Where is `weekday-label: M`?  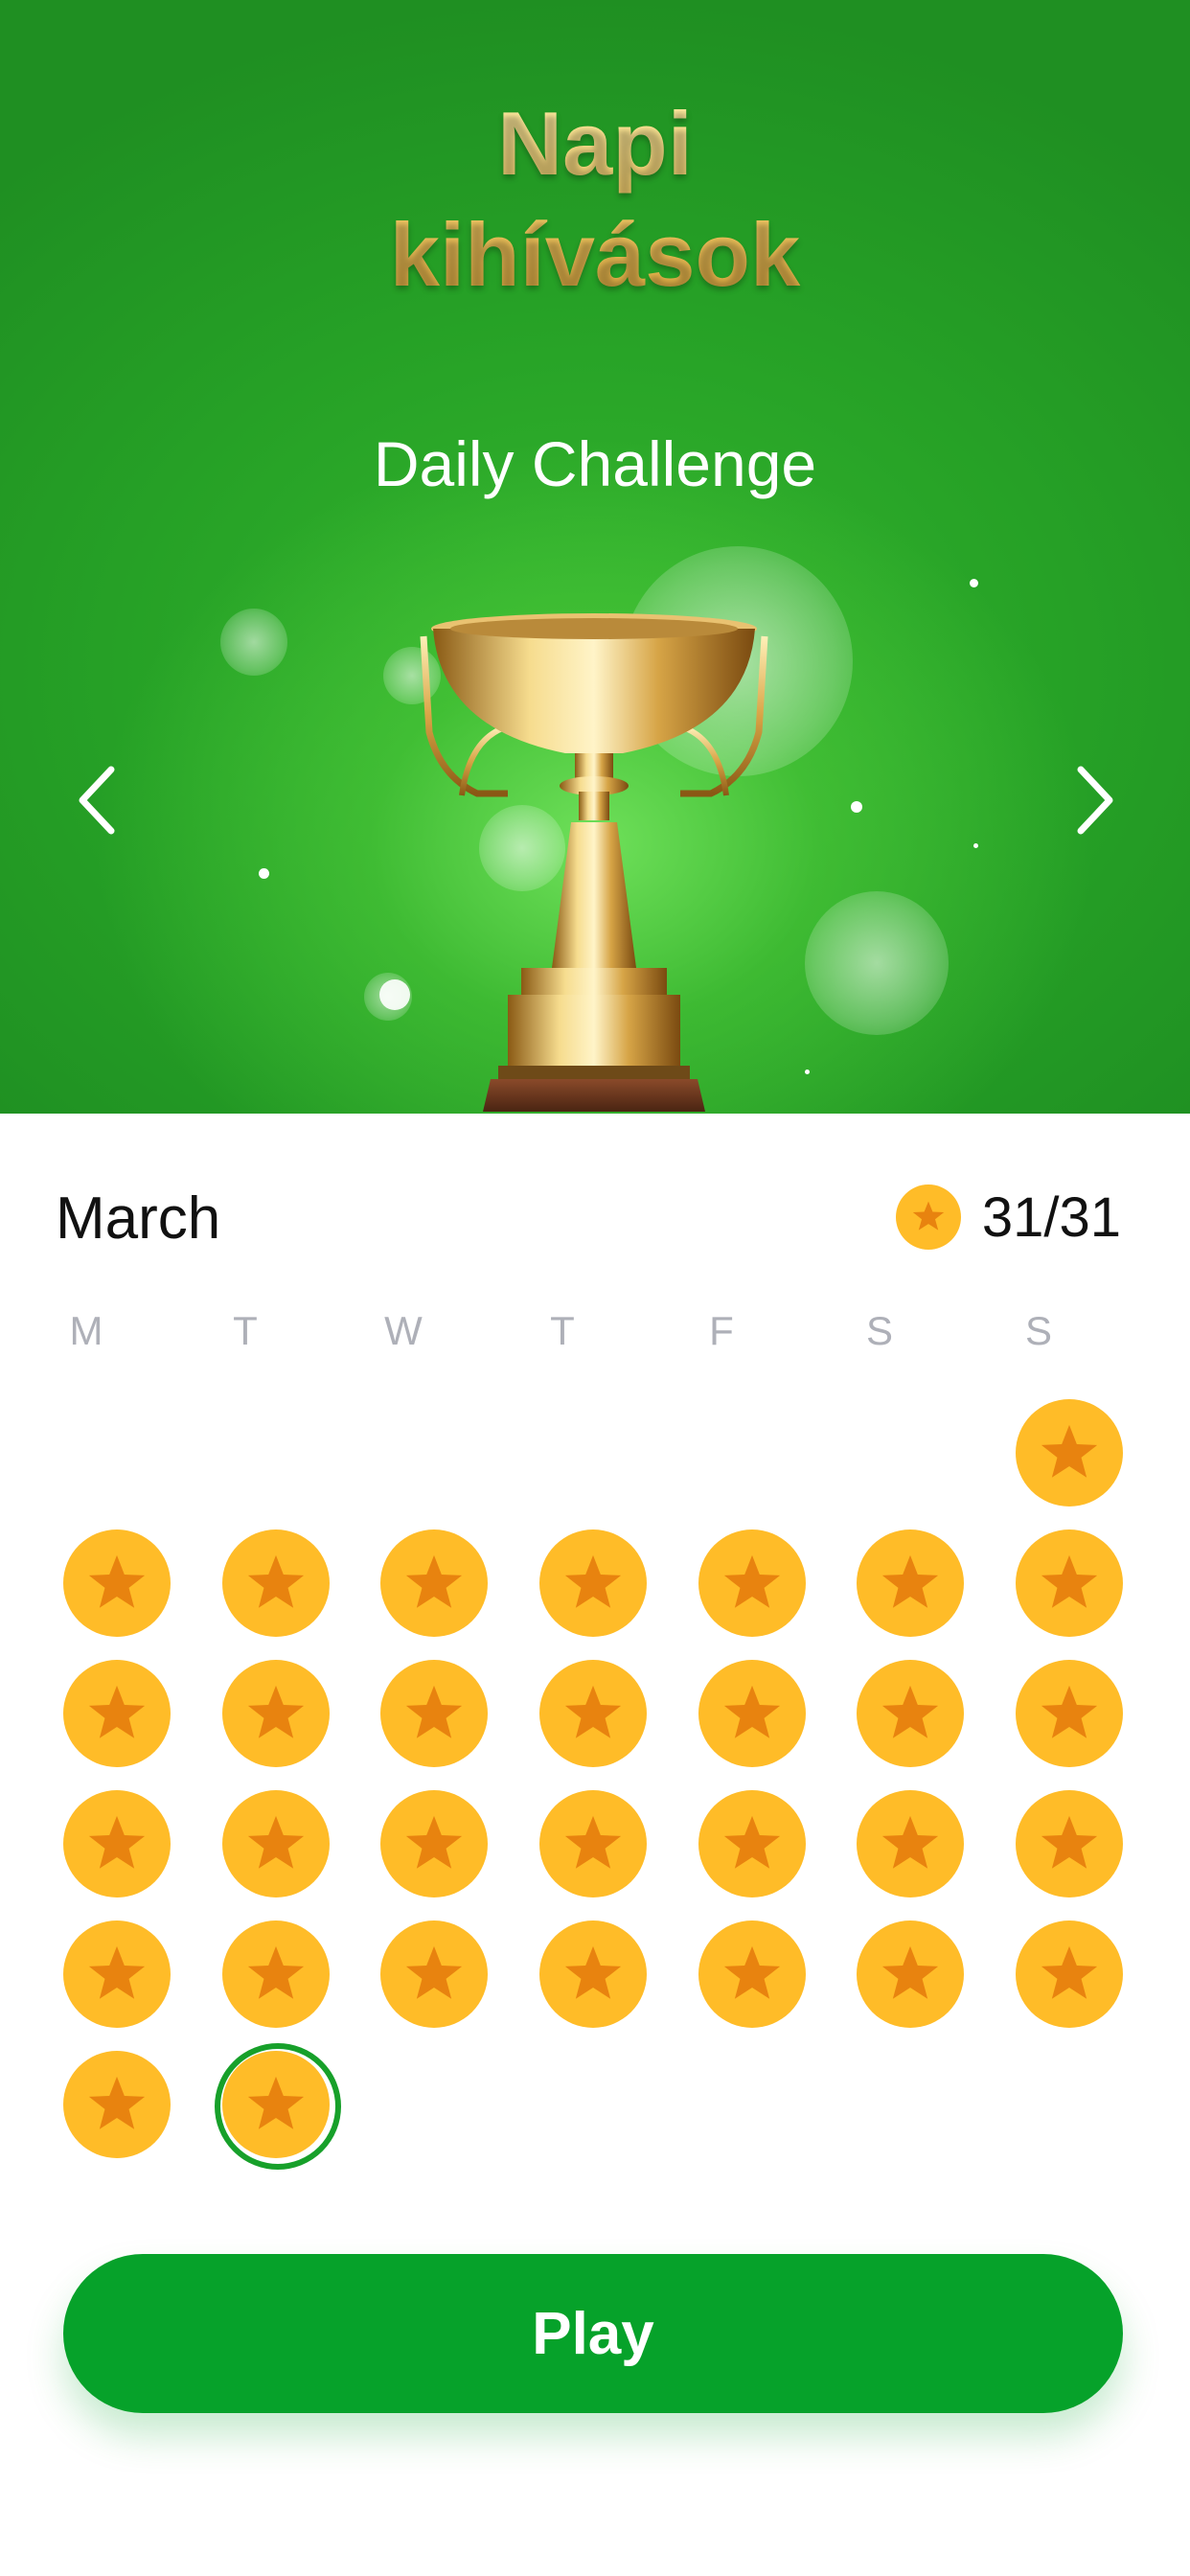
weekday-label: M is located at coordinates (86, 1330).